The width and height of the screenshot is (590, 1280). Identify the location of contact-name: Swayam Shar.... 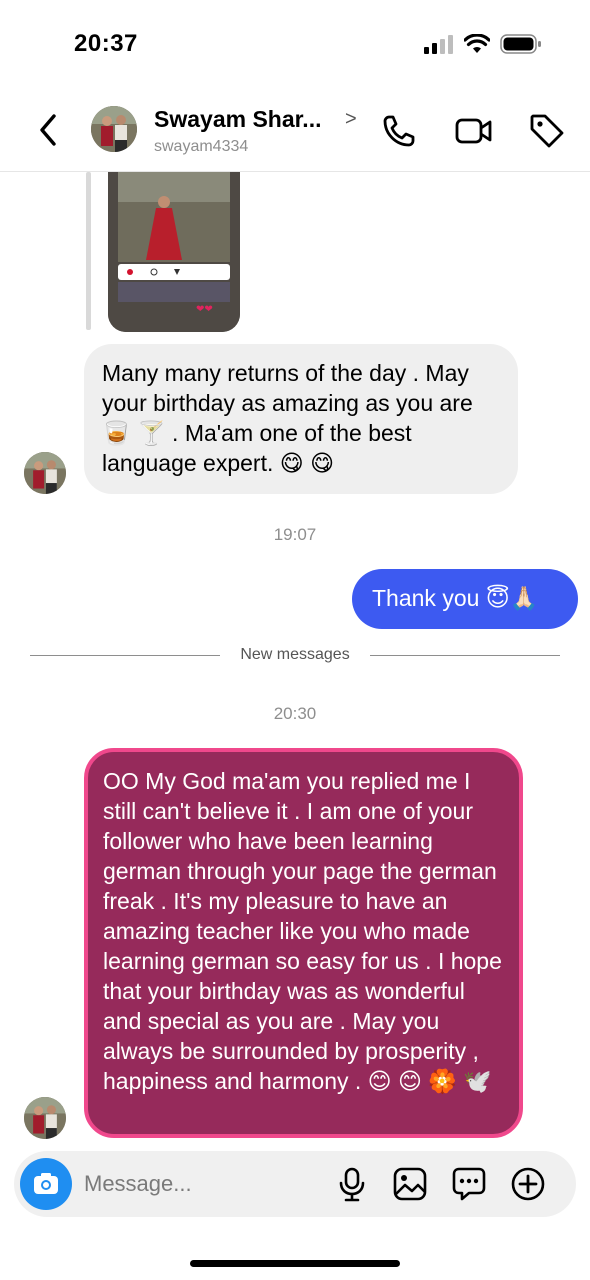
(237, 119).